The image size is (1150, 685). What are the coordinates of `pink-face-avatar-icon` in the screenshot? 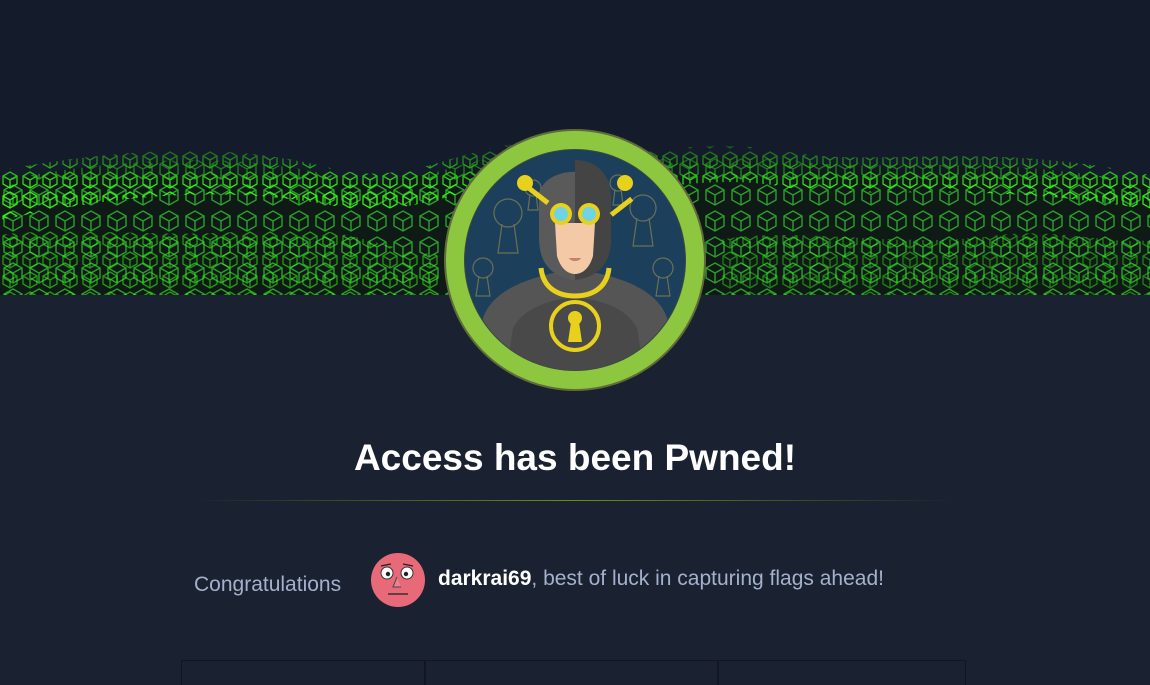 It's located at (398, 580).